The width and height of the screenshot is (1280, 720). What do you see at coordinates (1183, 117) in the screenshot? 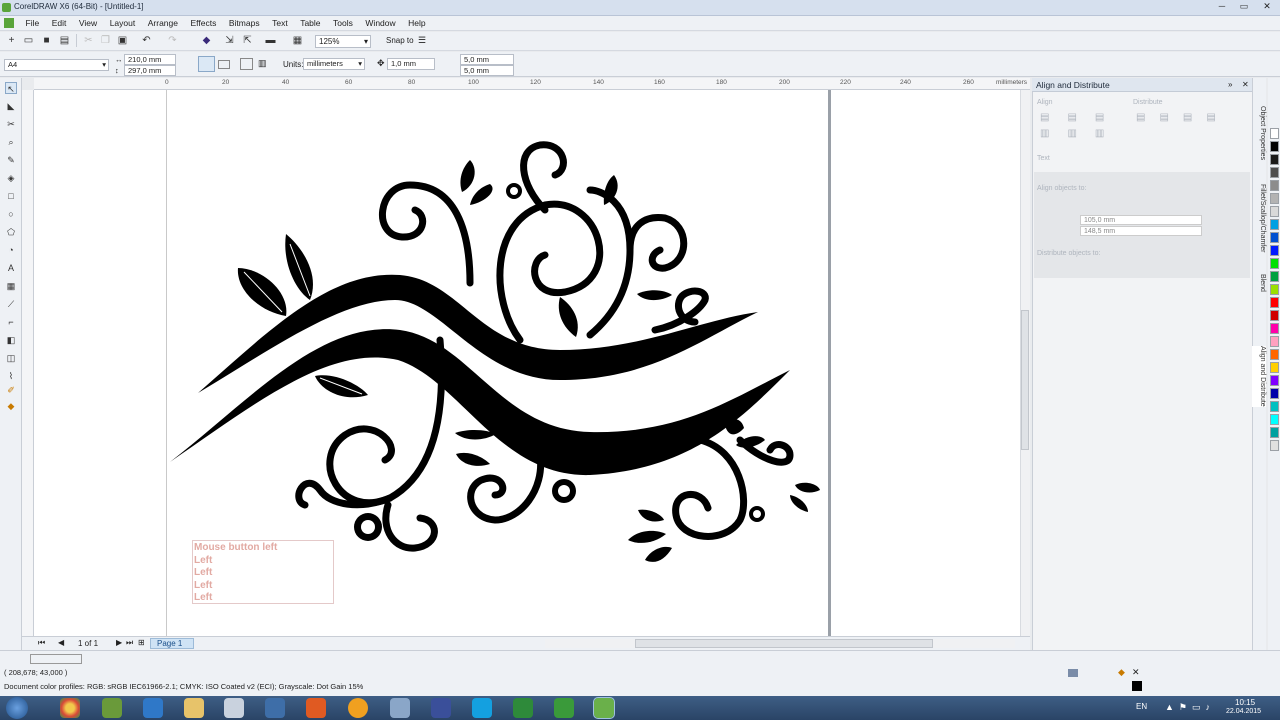
I see `distribute-buttons: ▤▤▤▤` at bounding box center [1183, 117].